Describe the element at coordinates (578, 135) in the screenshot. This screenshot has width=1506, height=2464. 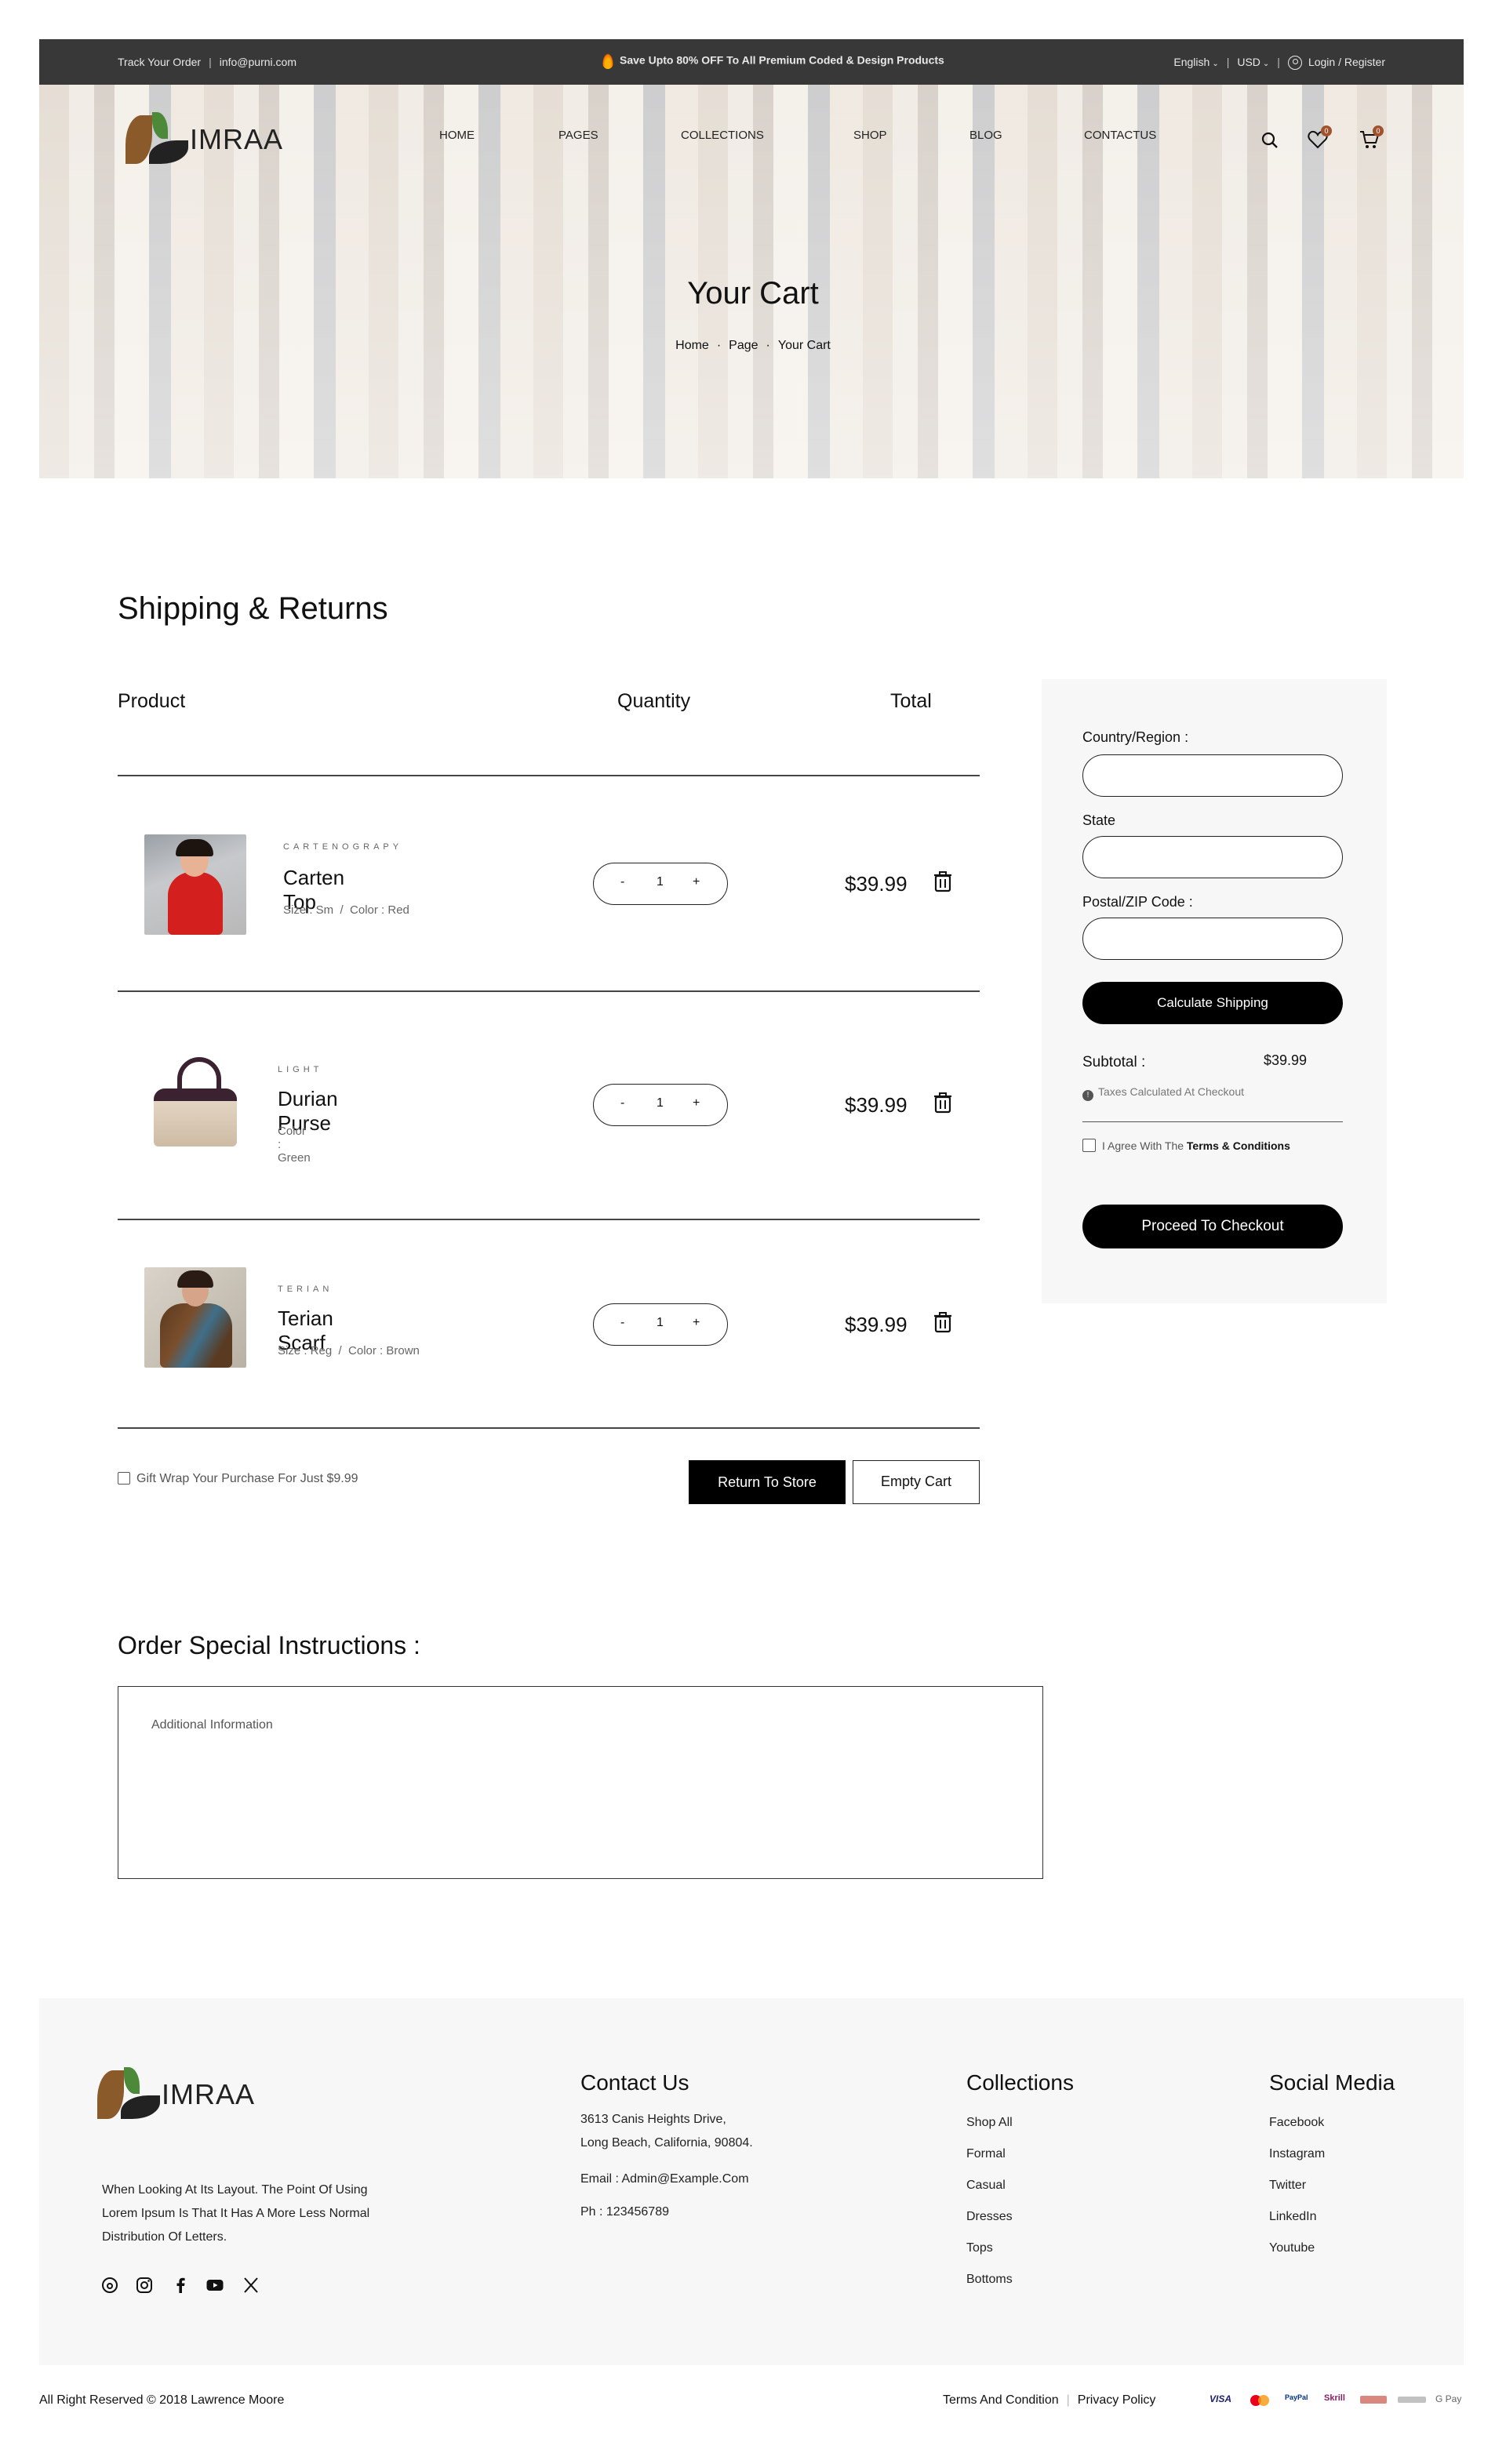
I see `nav-pages: PAGES` at that location.